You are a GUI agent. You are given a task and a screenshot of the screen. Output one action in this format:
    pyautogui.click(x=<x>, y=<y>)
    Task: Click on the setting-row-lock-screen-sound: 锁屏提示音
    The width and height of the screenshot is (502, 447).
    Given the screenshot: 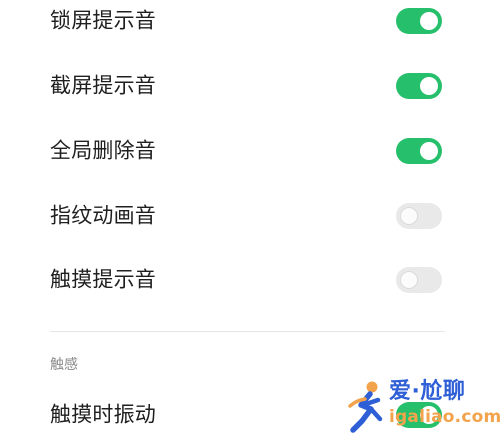 What is the action you would take?
    pyautogui.click(x=251, y=26)
    